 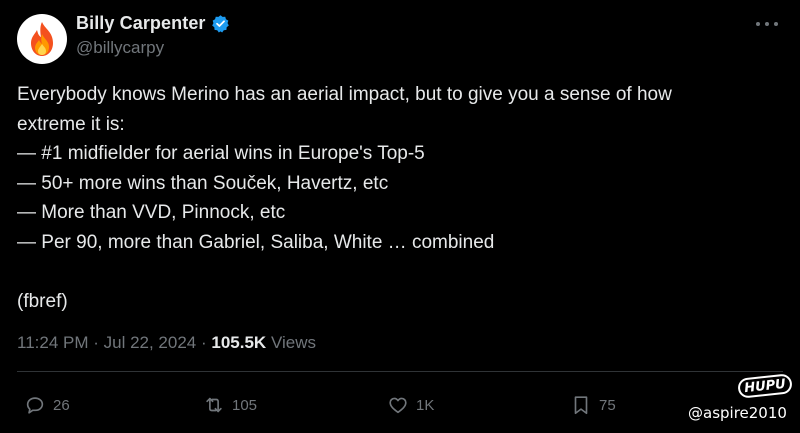 I want to click on fire-icon, so click(x=42, y=39).